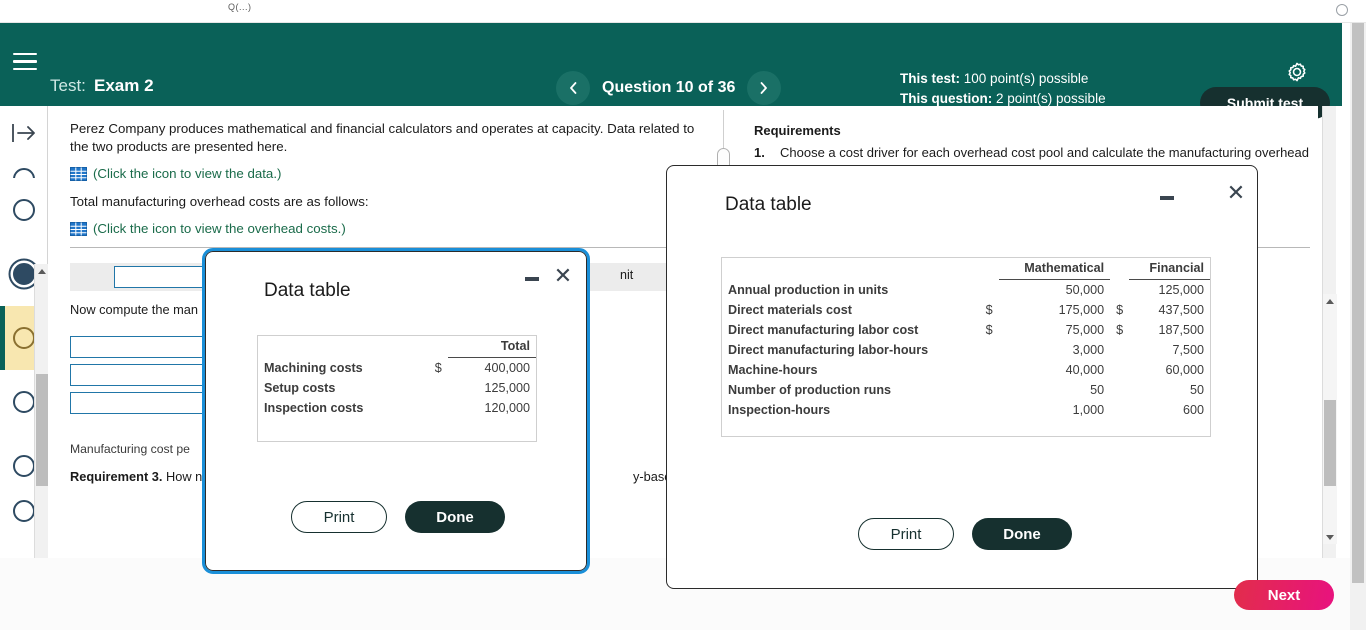  What do you see at coordinates (1297, 72) in the screenshot?
I see `gear-icon` at bounding box center [1297, 72].